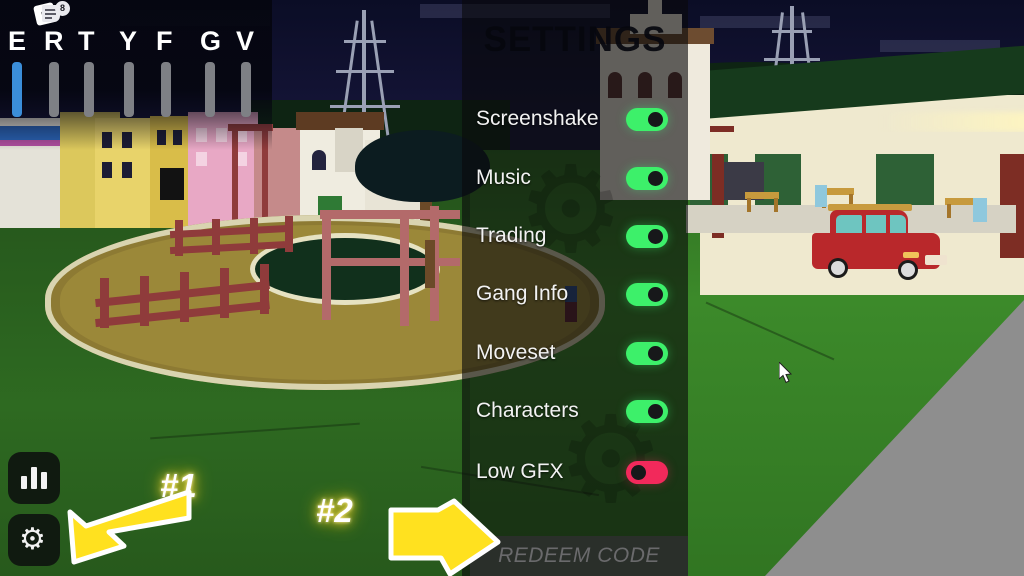 The height and width of the screenshot is (576, 1024). What do you see at coordinates (503, 177) in the screenshot?
I see `setting-label: Music` at bounding box center [503, 177].